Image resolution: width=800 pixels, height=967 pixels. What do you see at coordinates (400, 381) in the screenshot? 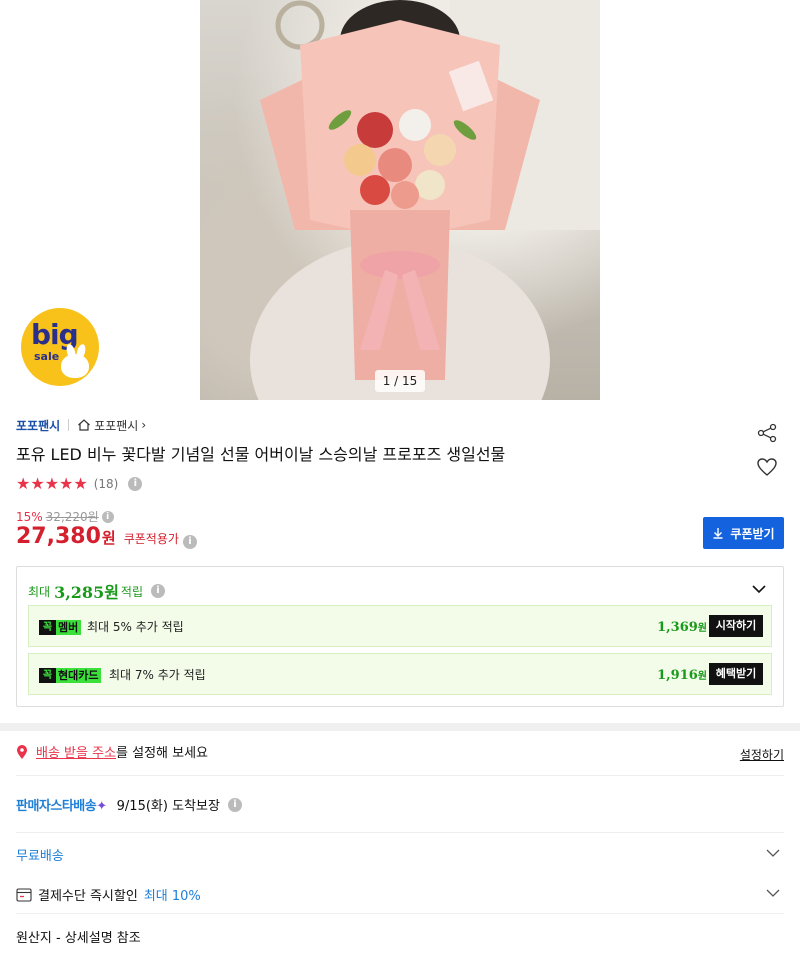
I see `image-counter: 1 / 15` at bounding box center [400, 381].